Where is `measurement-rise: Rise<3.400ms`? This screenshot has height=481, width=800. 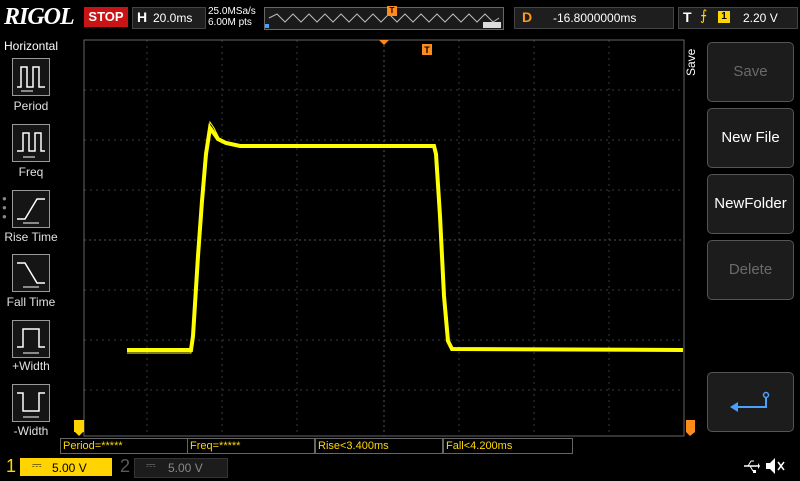
measurement-rise: Rise<3.400ms is located at coordinates (379, 446).